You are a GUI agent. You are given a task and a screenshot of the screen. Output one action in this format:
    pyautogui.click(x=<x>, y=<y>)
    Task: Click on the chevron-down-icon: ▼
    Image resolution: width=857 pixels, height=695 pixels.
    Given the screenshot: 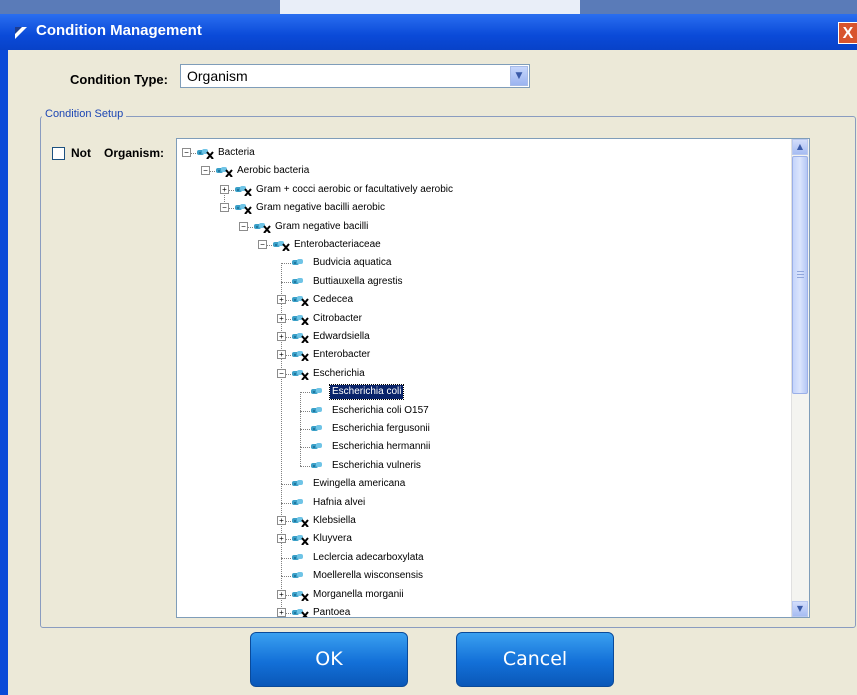 What is the action you would take?
    pyautogui.click(x=519, y=76)
    